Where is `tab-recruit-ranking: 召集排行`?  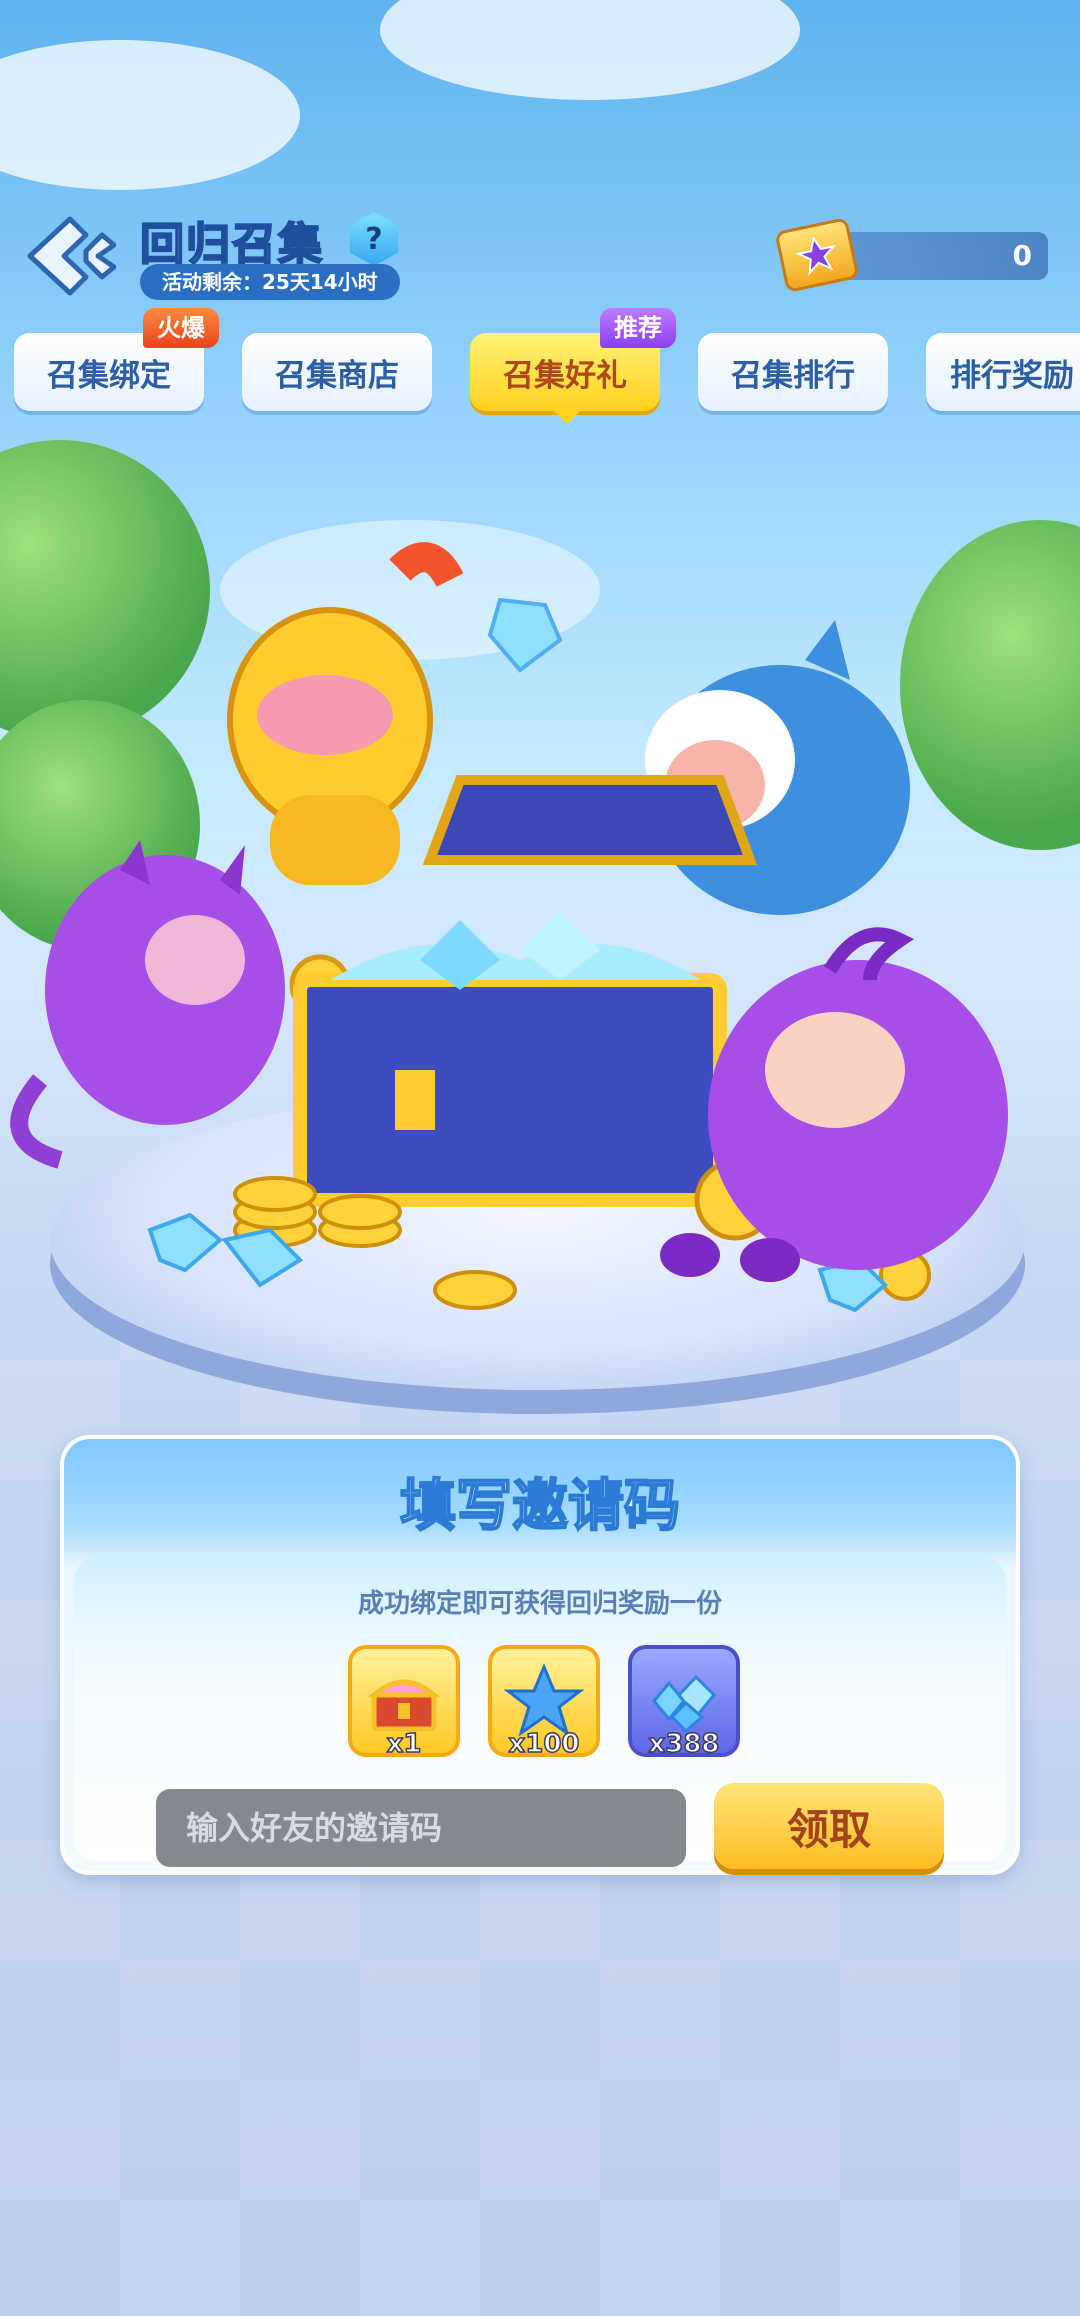
tab-recruit-ranking: 召集排行 is located at coordinates (793, 372).